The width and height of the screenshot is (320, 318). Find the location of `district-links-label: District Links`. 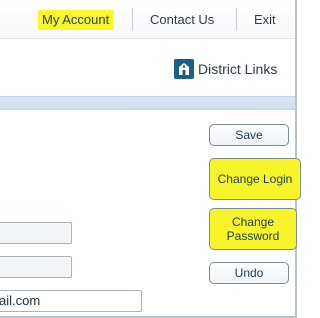

district-links-label: District Links is located at coordinates (238, 69).